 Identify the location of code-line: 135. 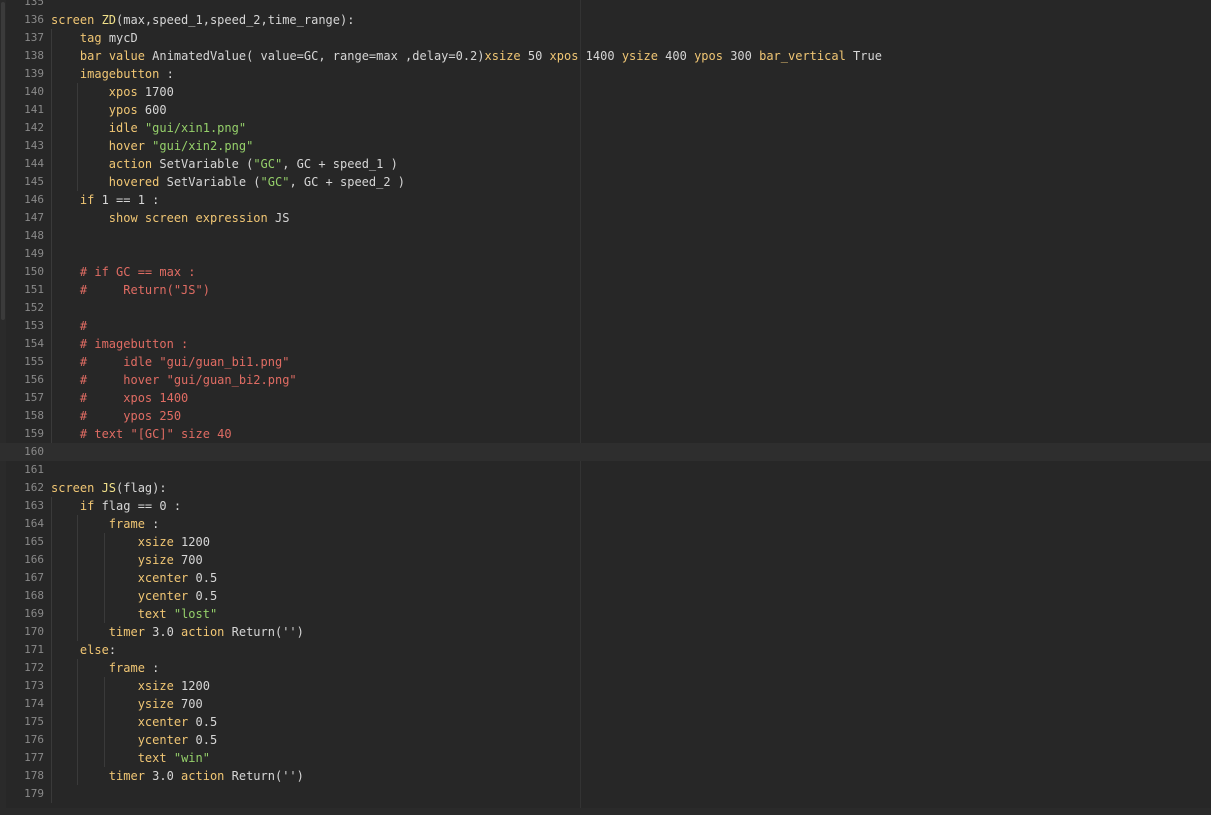
(605, 5).